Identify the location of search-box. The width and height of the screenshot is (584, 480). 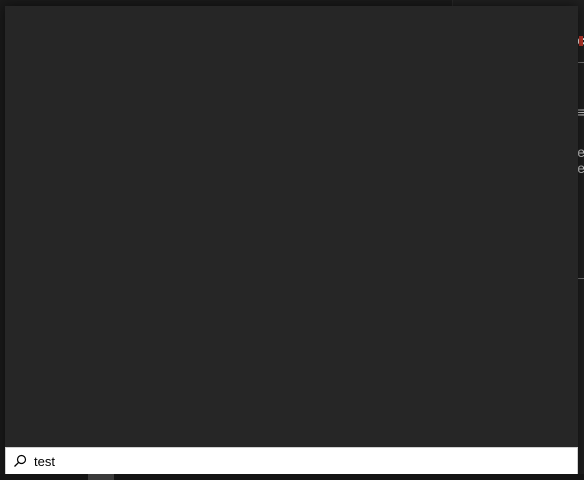
(291, 461).